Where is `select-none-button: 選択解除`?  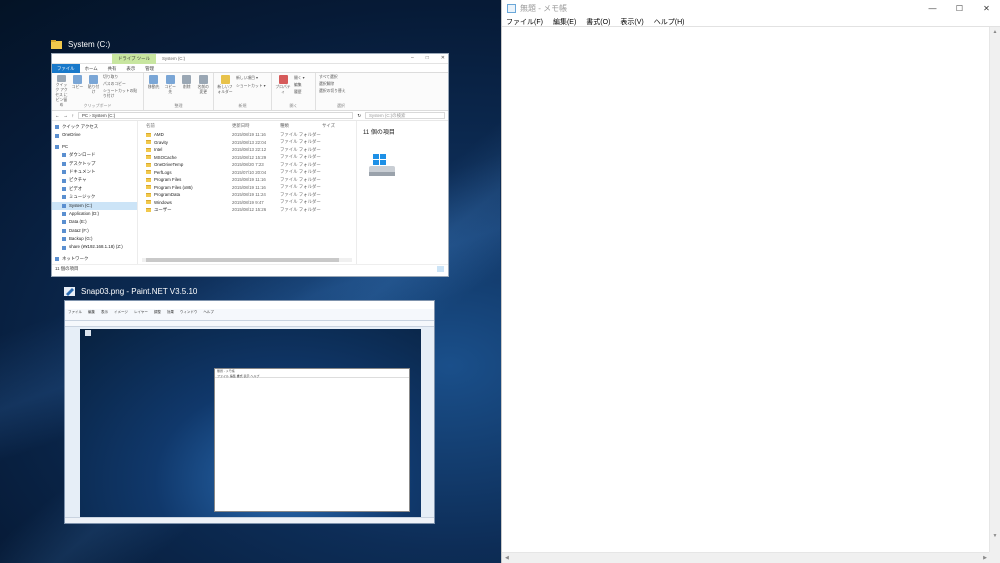 select-none-button: 選択解除 is located at coordinates (332, 84).